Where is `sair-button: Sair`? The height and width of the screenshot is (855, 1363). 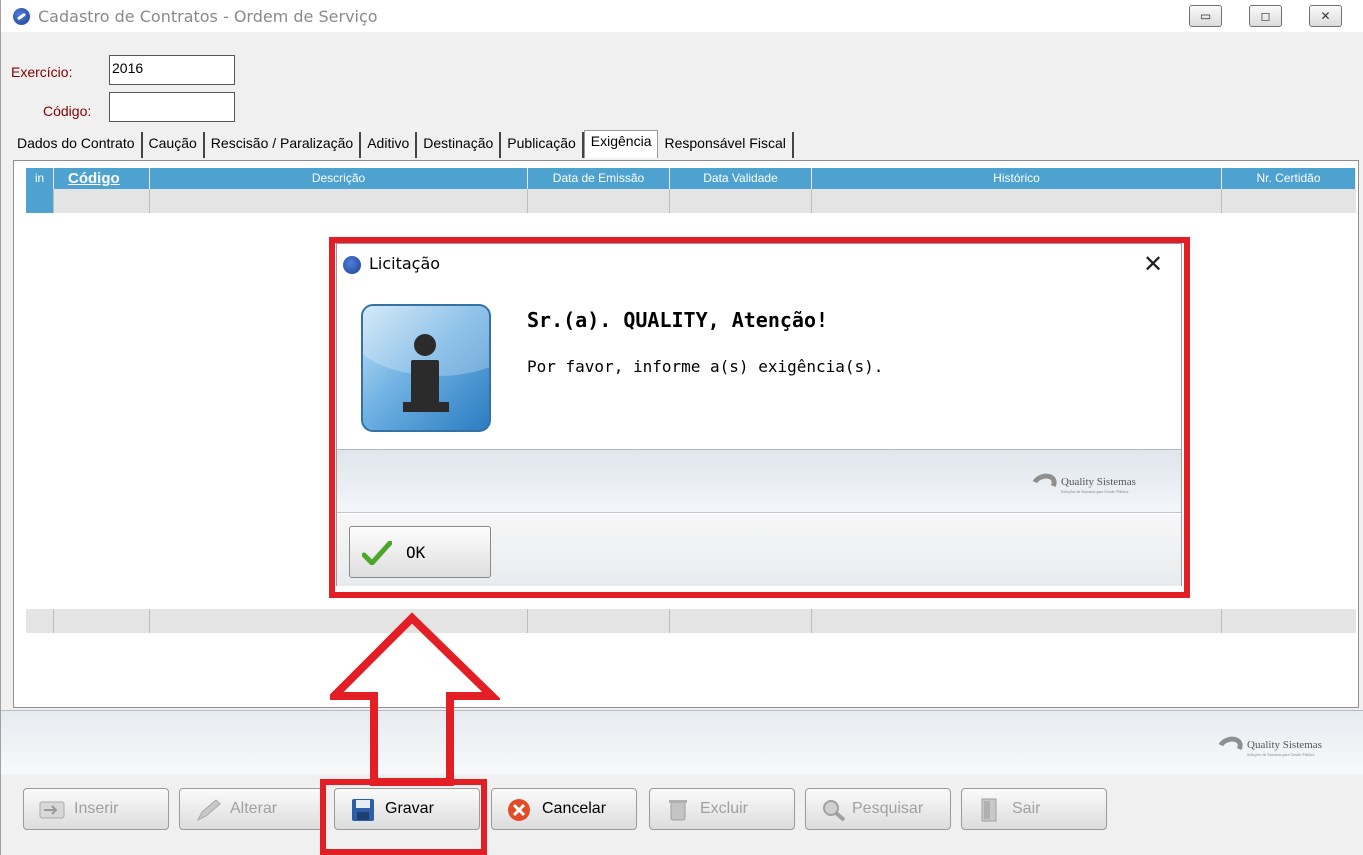 sair-button: Sair is located at coordinates (1034, 809).